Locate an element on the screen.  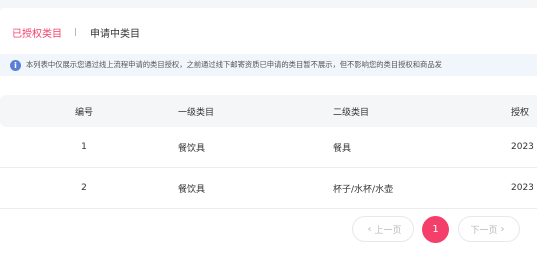
page-1-button: 1 is located at coordinates (435, 229).